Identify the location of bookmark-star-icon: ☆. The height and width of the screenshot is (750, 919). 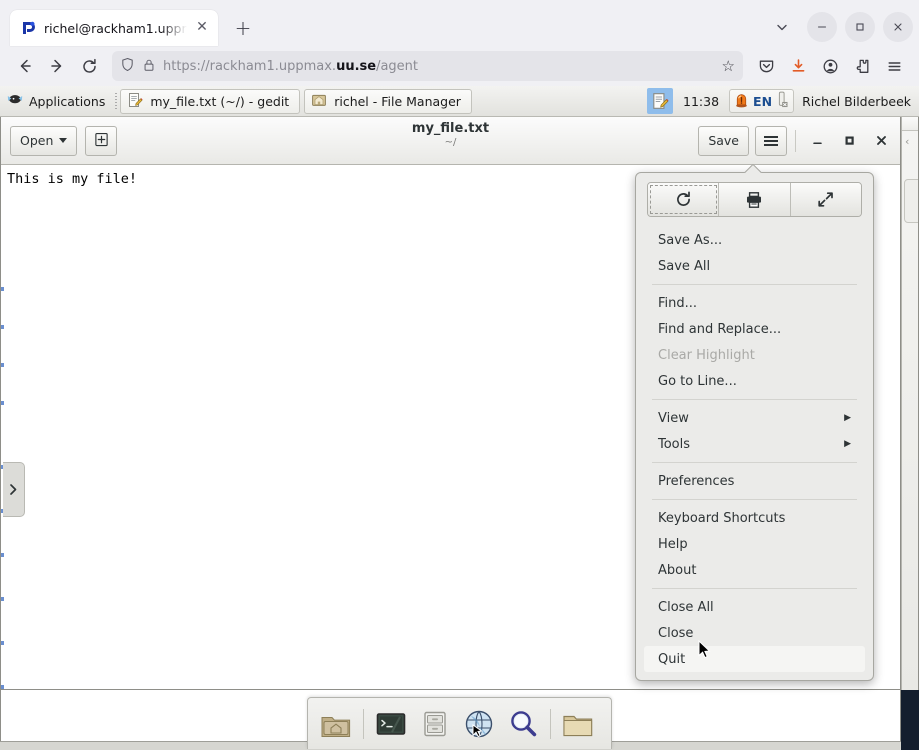
(728, 66).